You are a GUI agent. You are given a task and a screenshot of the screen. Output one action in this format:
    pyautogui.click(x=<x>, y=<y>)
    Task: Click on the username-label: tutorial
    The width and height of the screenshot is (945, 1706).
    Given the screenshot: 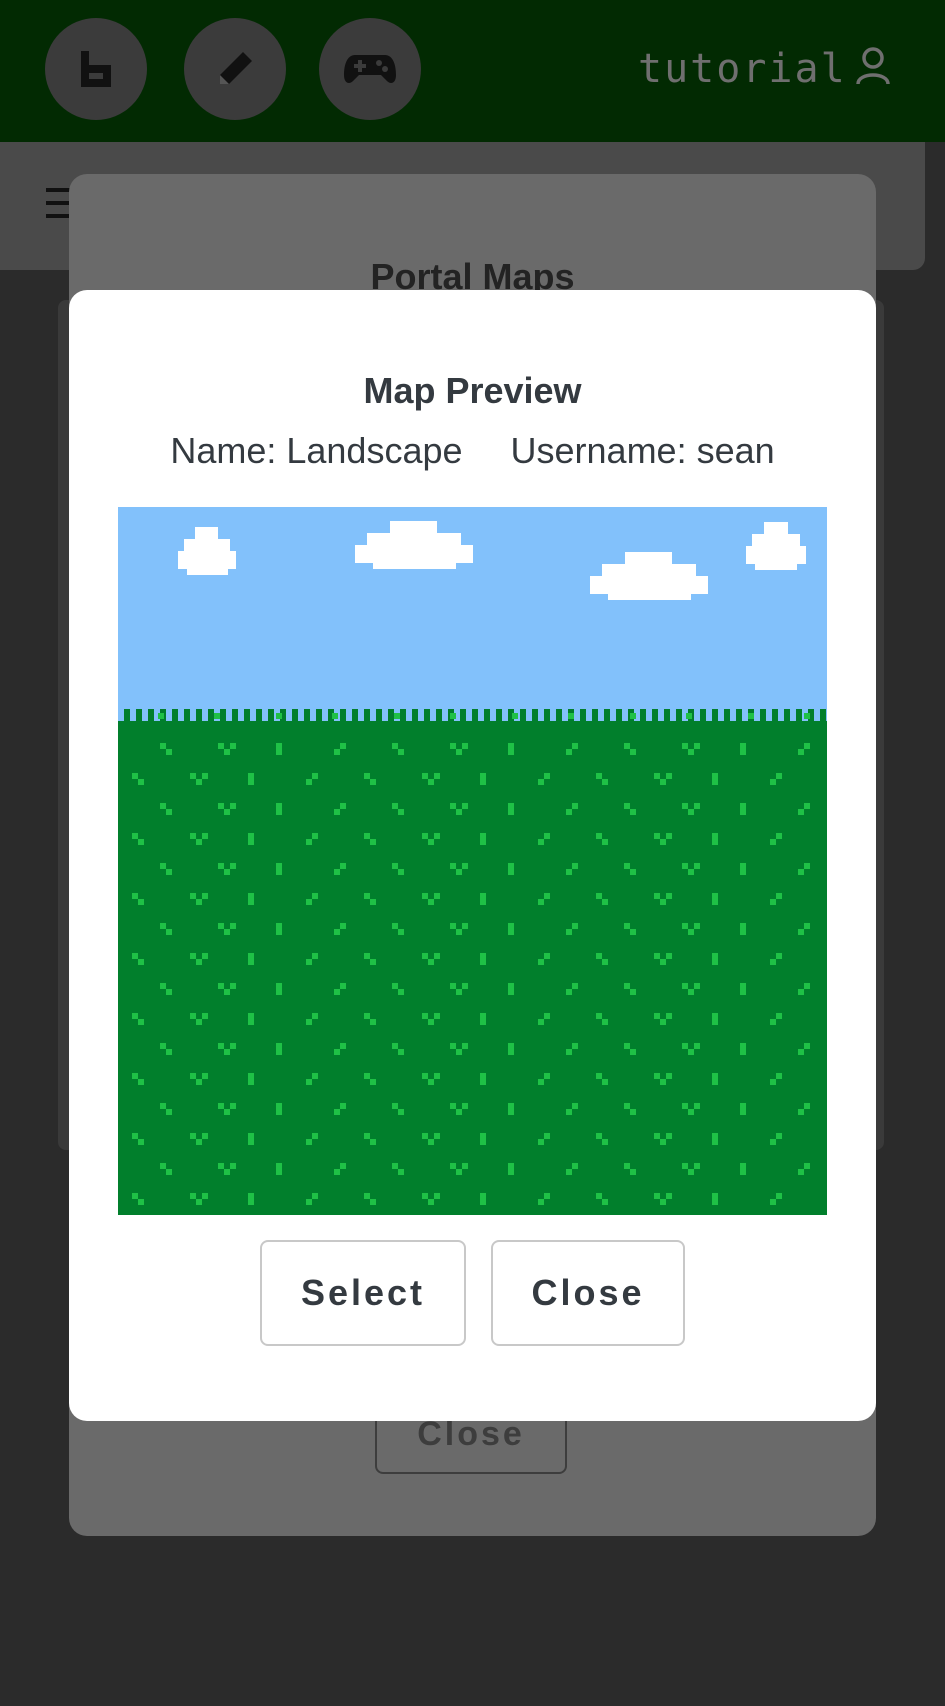 What is the action you would take?
    pyautogui.click(x=742, y=69)
    